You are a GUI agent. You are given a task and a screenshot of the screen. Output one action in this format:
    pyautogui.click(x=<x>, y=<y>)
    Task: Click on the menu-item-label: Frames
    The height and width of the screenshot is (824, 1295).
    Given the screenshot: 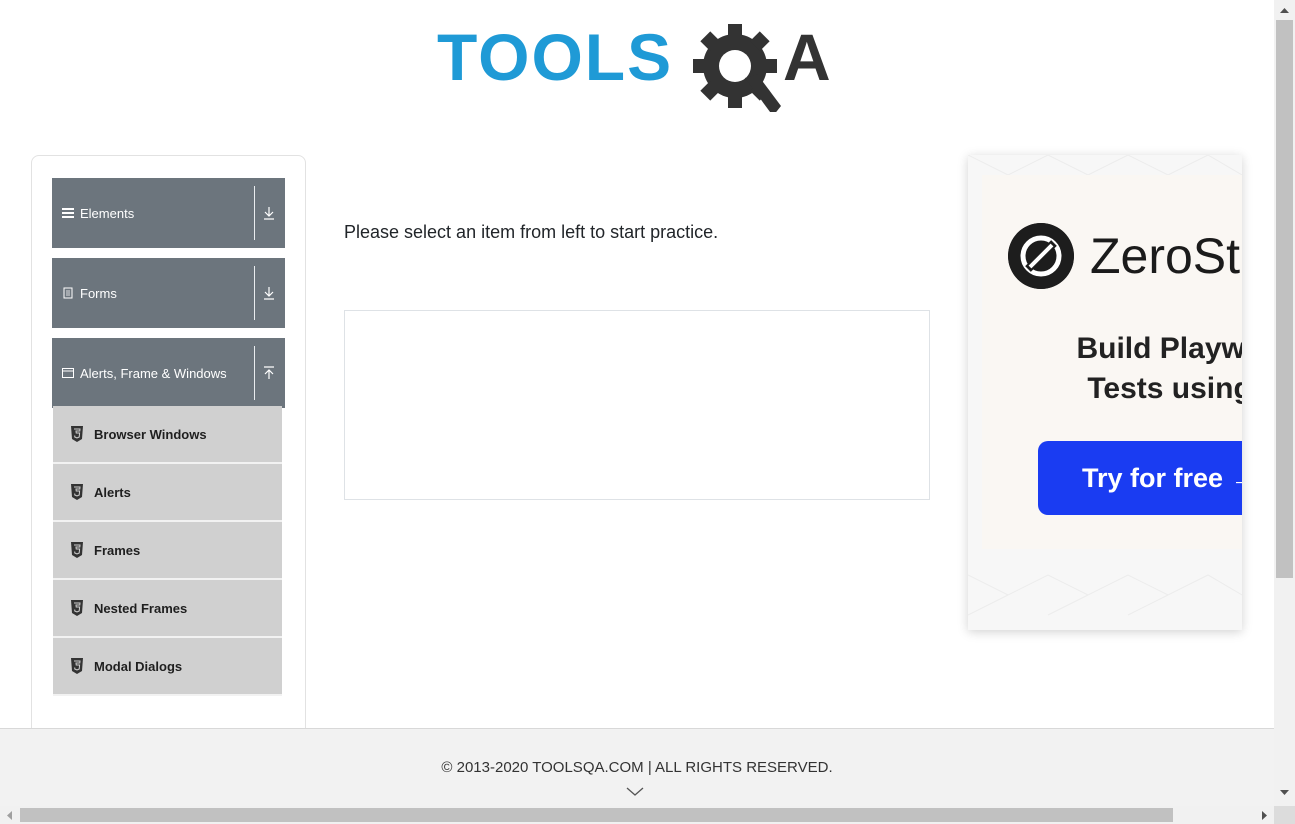 What is the action you would take?
    pyautogui.click(x=117, y=550)
    